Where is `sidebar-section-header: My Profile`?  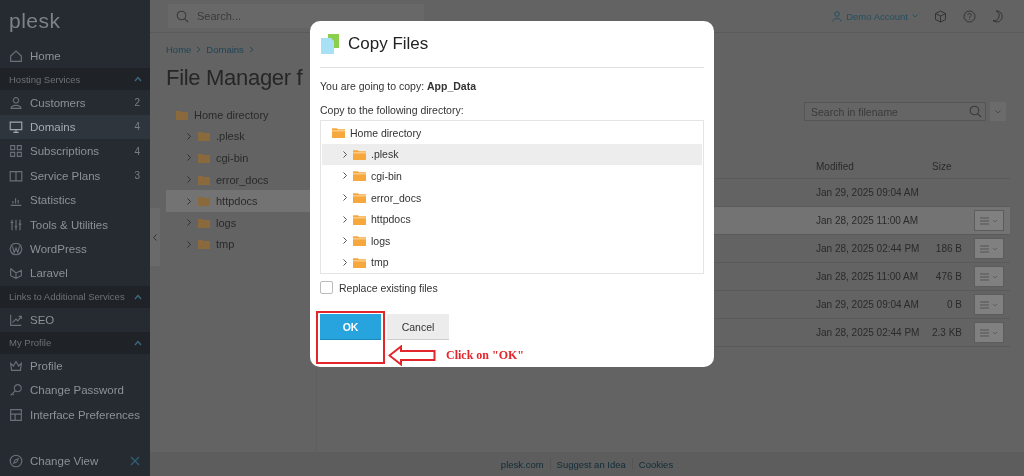
sidebar-section-header: My Profile is located at coordinates (75, 342).